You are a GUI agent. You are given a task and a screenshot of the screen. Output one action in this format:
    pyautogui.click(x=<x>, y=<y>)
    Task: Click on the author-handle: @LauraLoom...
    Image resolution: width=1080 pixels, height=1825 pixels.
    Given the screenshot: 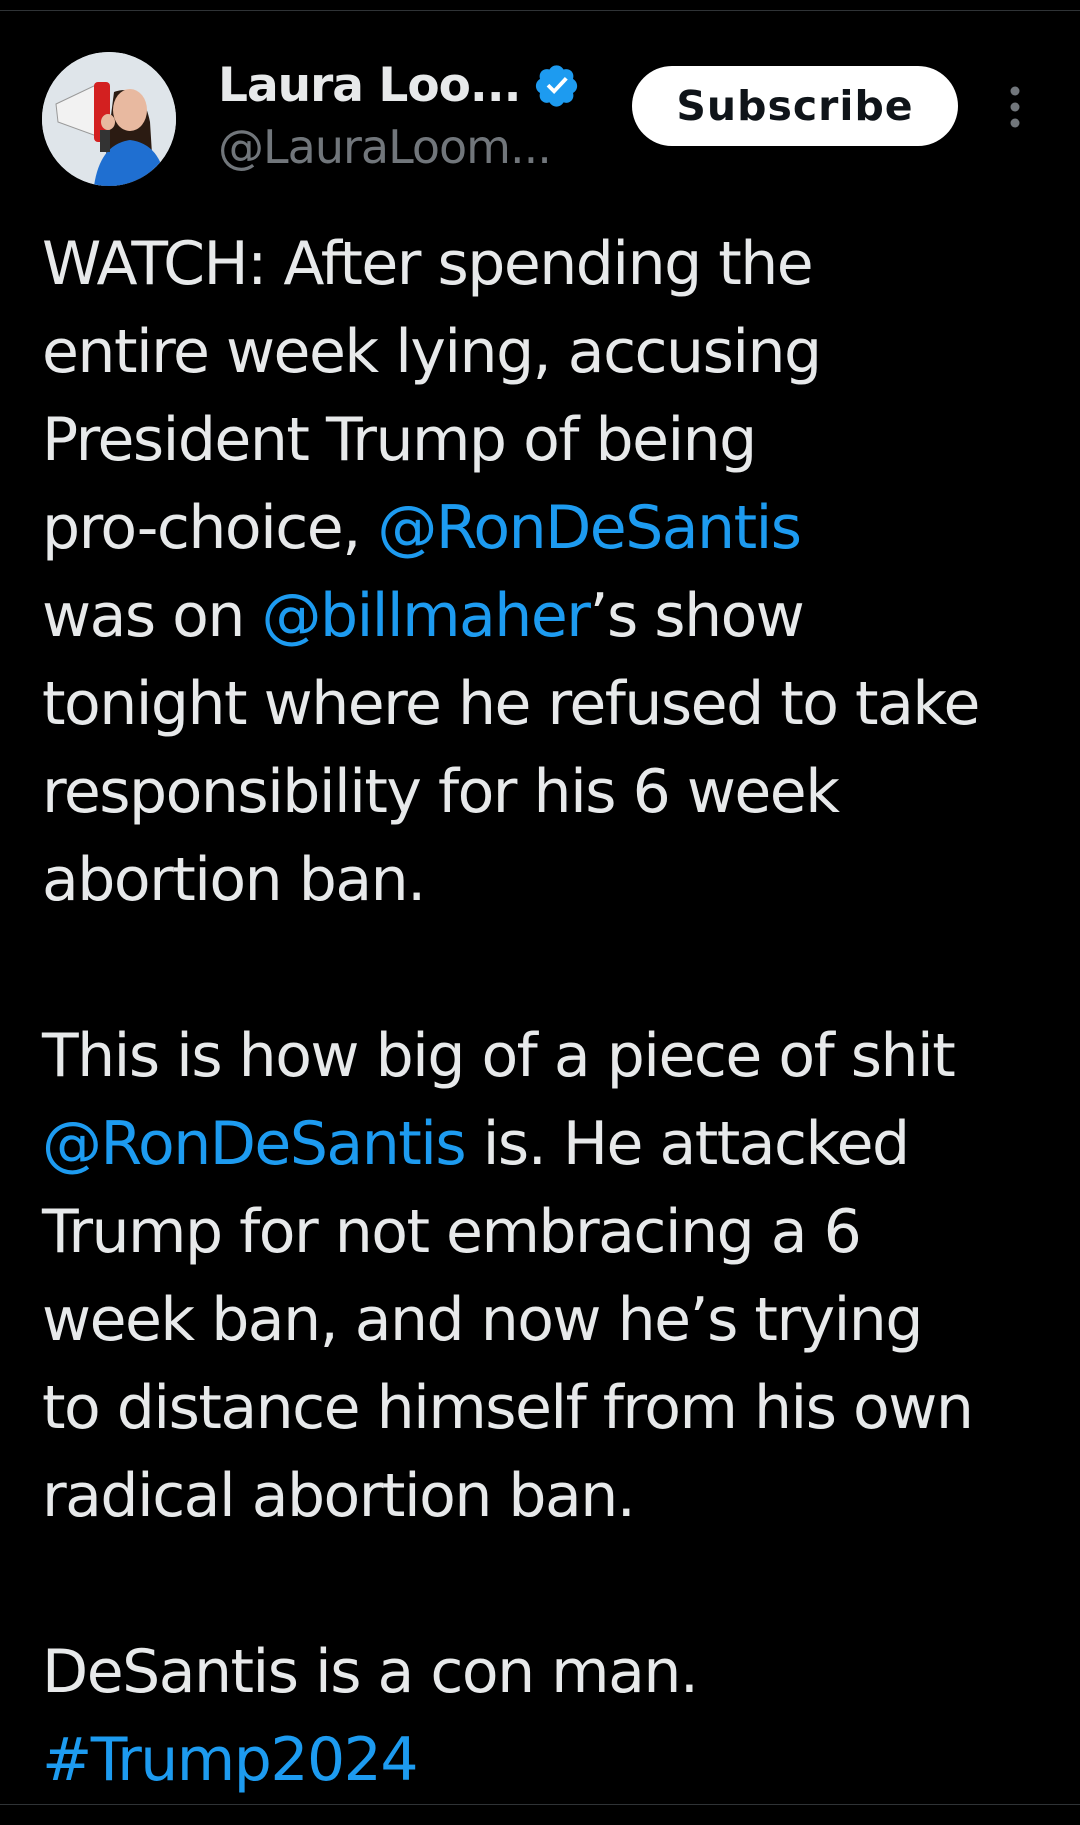 What is the action you would take?
    pyautogui.click(x=428, y=147)
    